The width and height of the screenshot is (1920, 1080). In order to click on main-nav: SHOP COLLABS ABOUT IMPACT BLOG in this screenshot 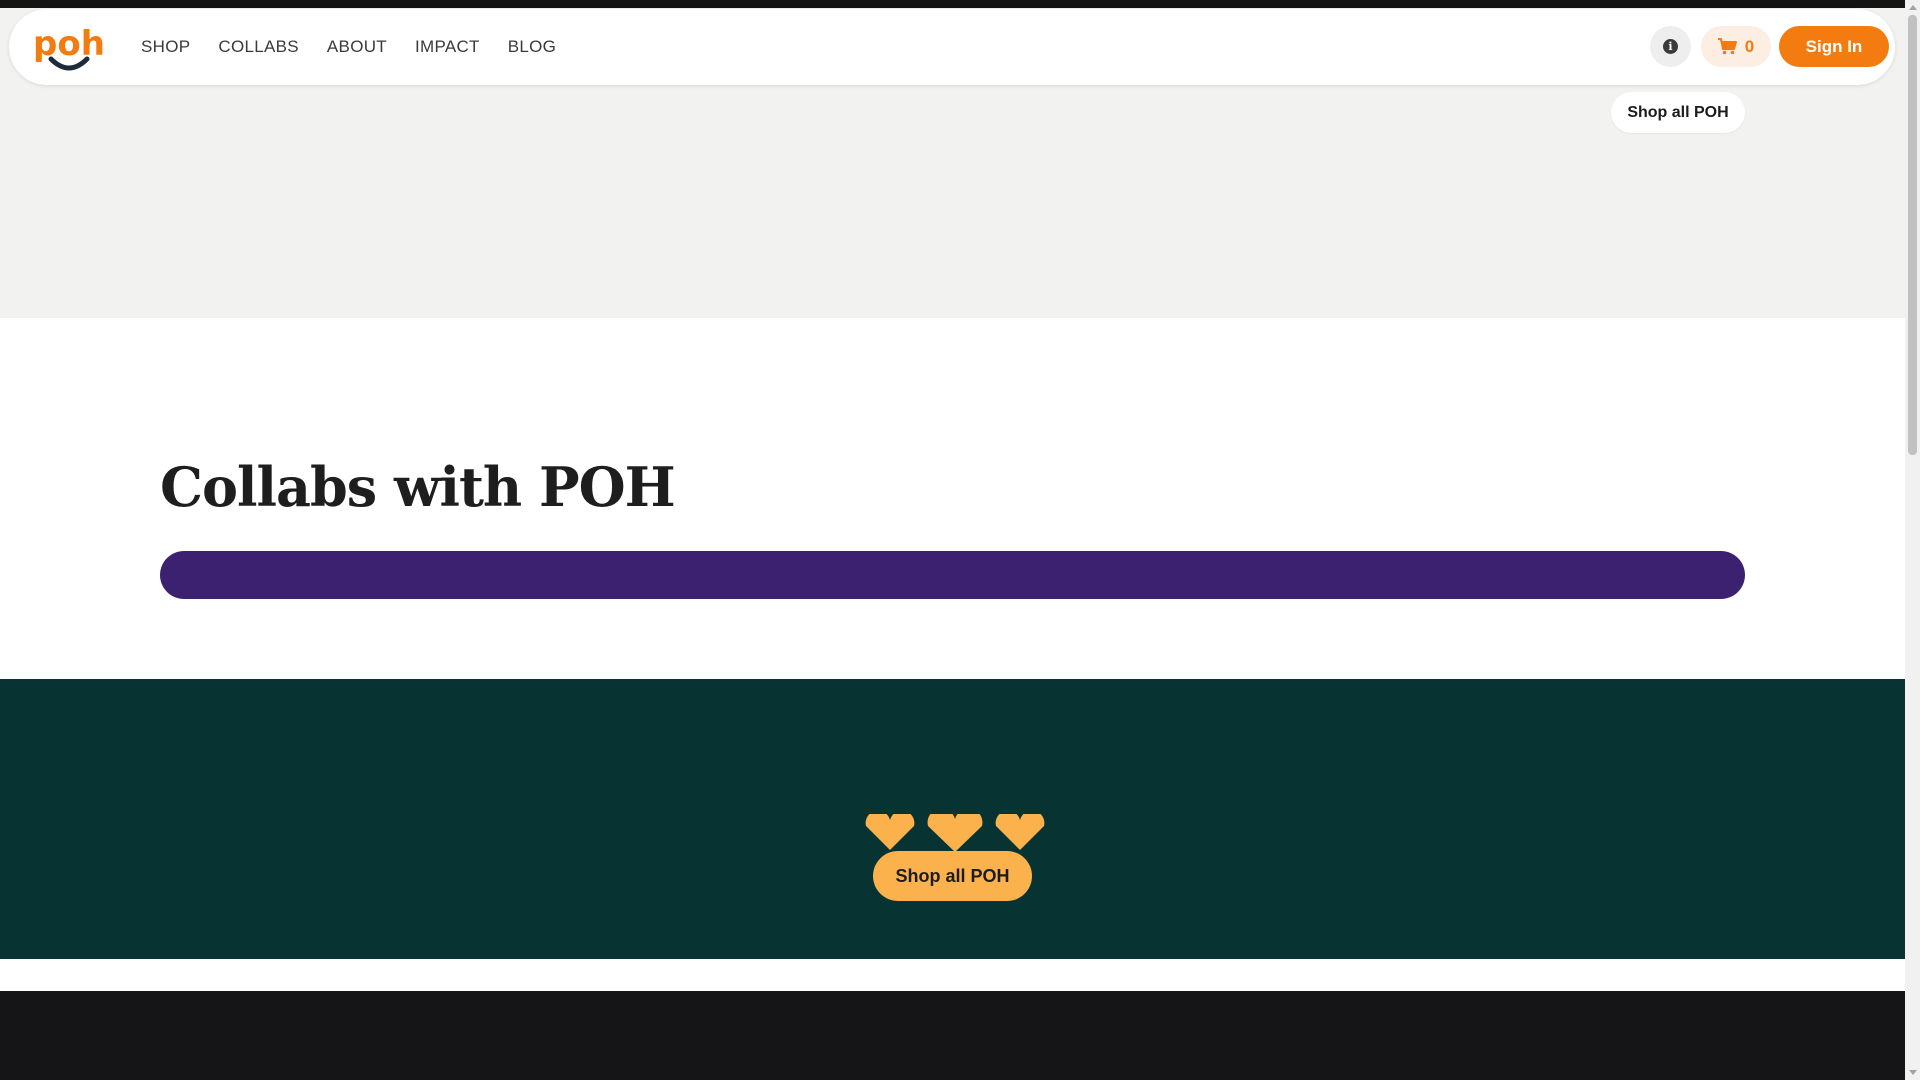, I will do `click(348, 47)`.